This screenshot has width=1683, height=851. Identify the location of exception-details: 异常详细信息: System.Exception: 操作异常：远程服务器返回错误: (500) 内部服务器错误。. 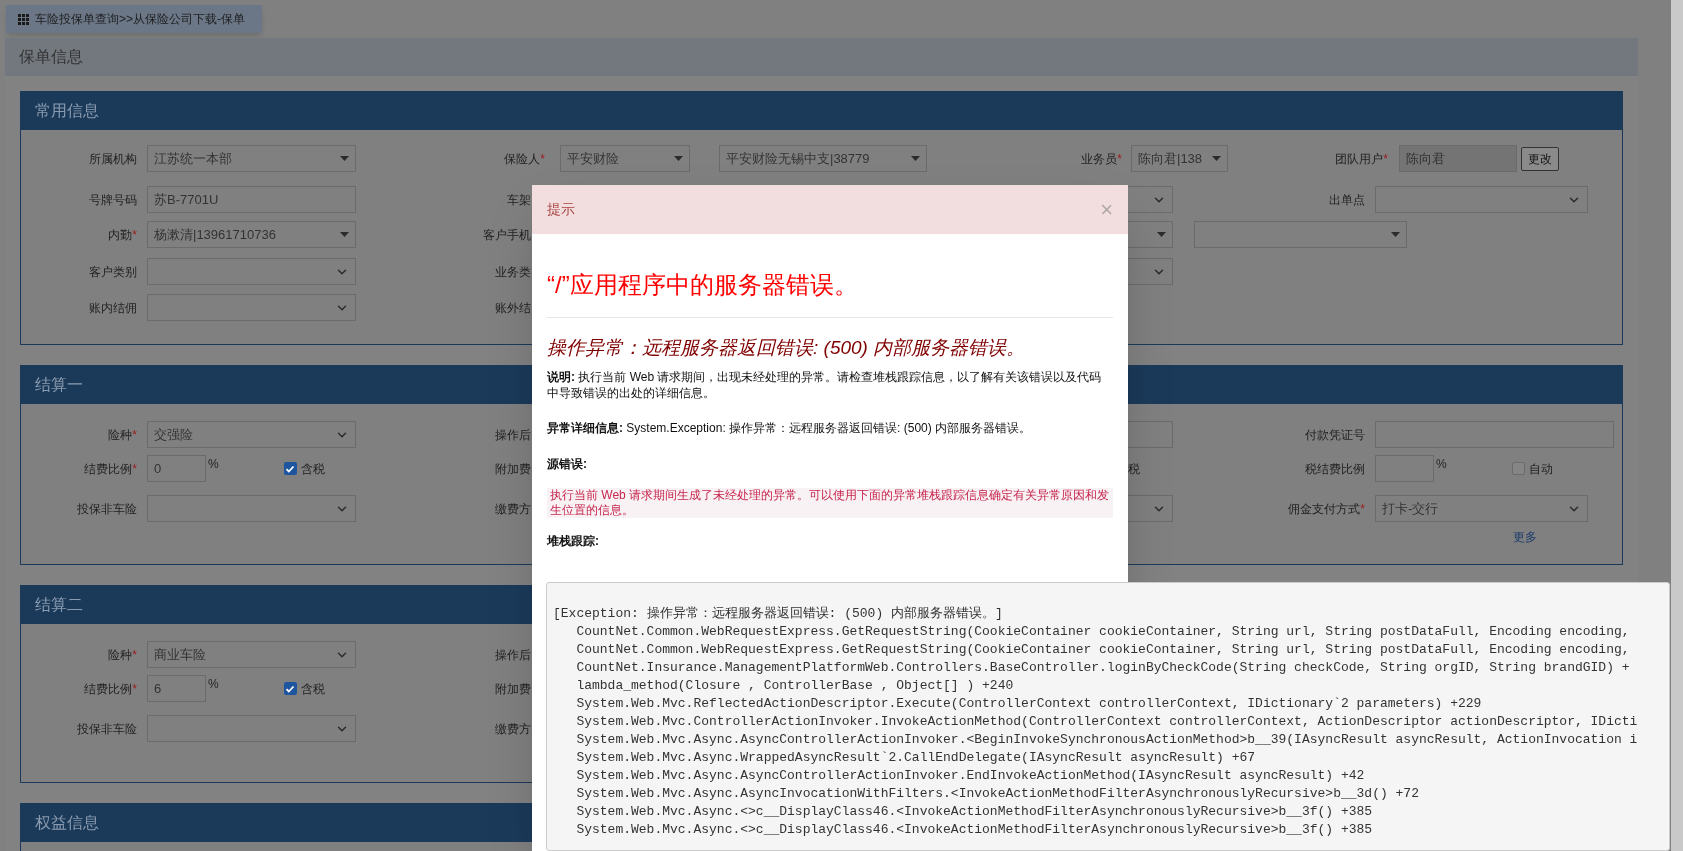
(790, 428).